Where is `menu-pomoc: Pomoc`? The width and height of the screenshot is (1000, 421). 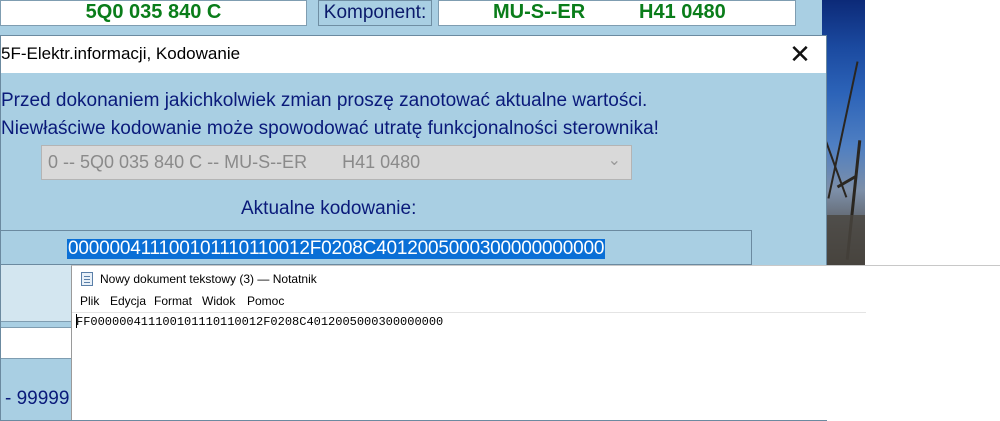 menu-pomoc: Pomoc is located at coordinates (265, 301).